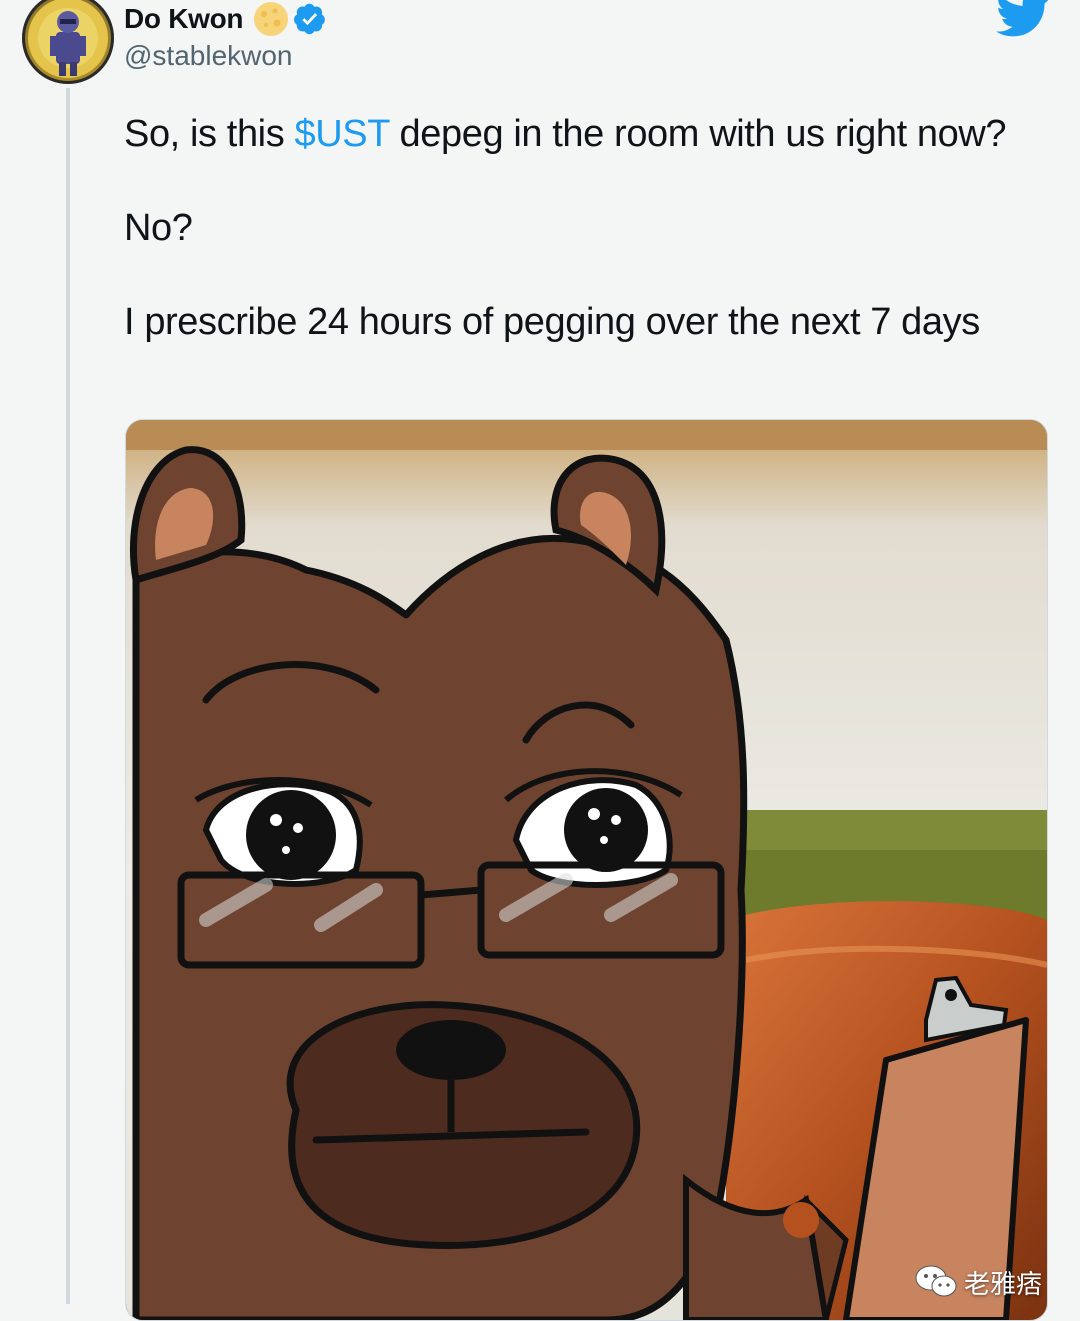 The width and height of the screenshot is (1080, 1321). I want to click on avatar-image, so click(68, 39).